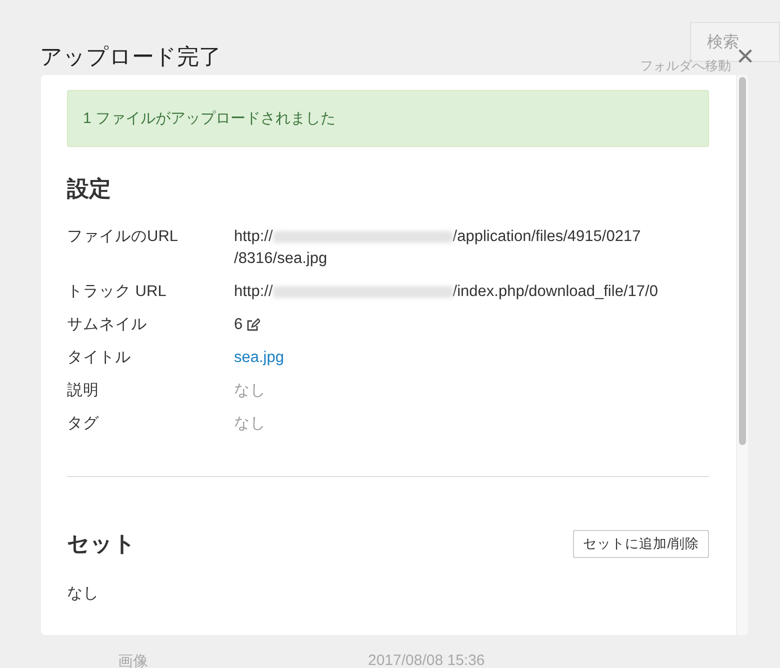 This screenshot has height=668, width=780. What do you see at coordinates (253, 325) in the screenshot?
I see `edit-icon` at bounding box center [253, 325].